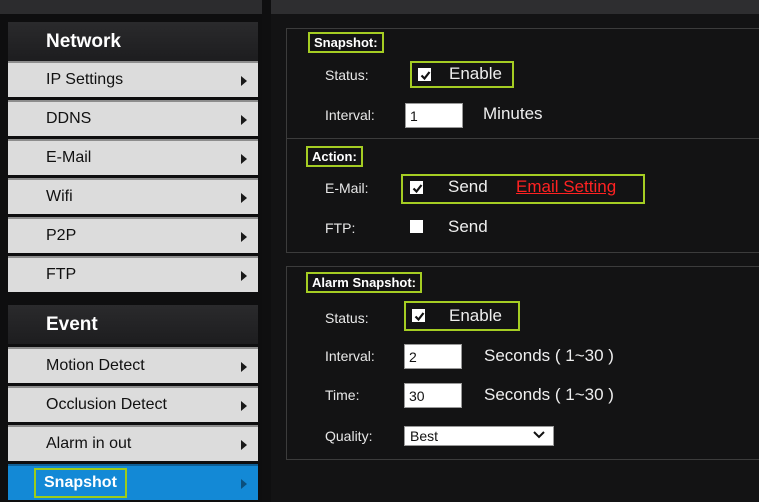 Image resolution: width=759 pixels, height=502 pixels. I want to click on sidebar-item-label: FTP, so click(61, 274).